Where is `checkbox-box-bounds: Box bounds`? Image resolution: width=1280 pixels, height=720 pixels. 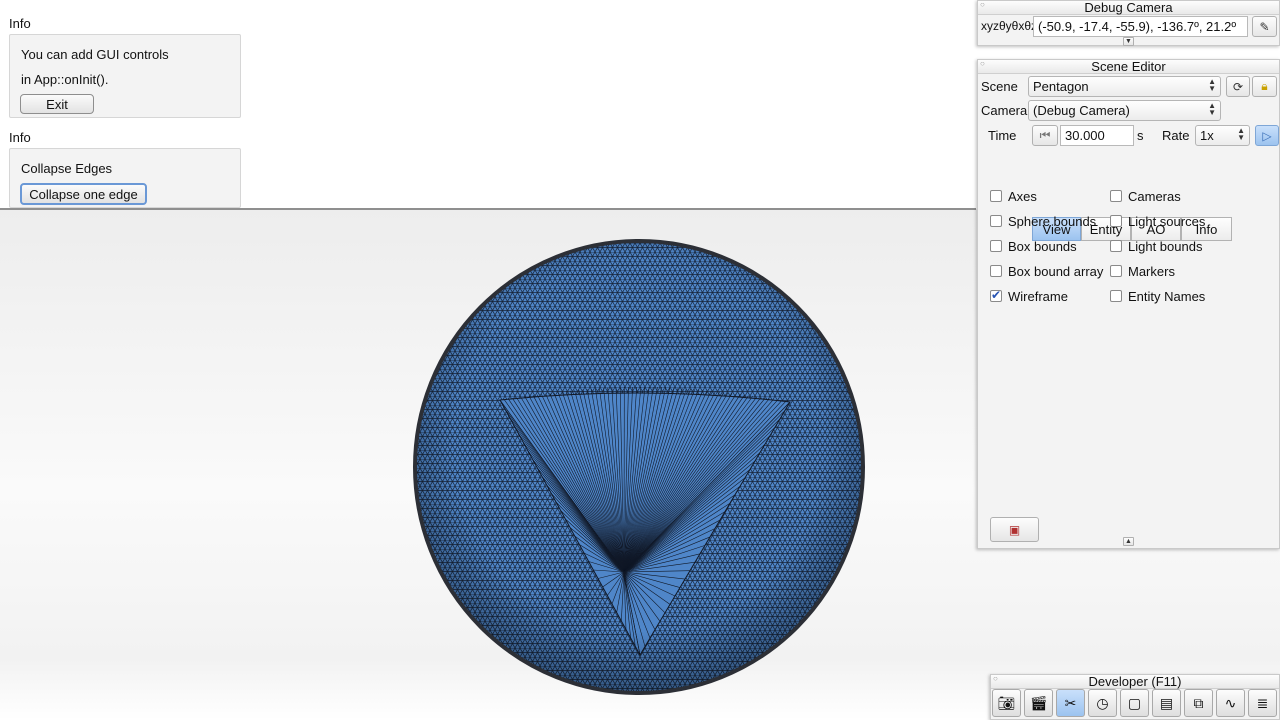
checkbox-box-bounds: Box bounds is located at coordinates (1033, 246).